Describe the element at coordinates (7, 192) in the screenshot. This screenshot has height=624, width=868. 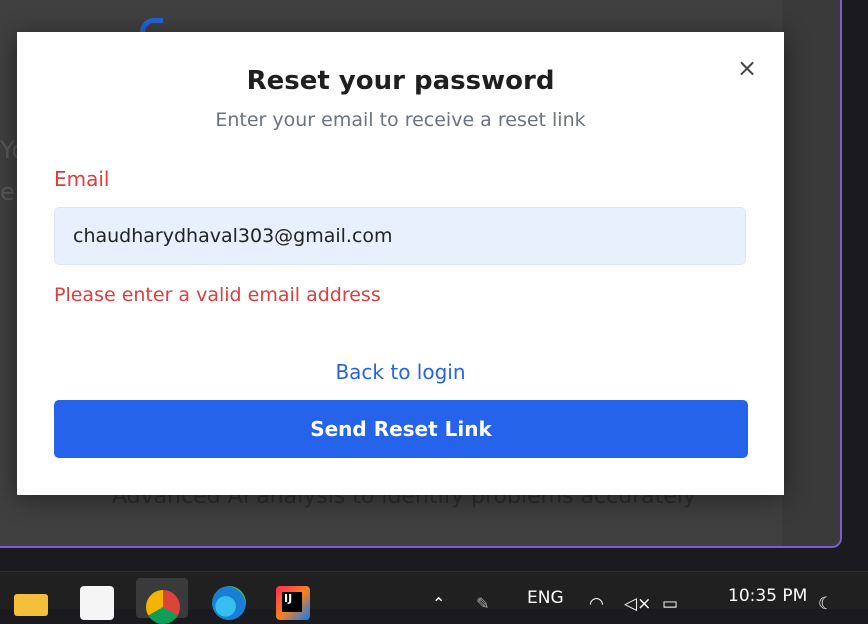
I see `background-text-fragment: e` at that location.